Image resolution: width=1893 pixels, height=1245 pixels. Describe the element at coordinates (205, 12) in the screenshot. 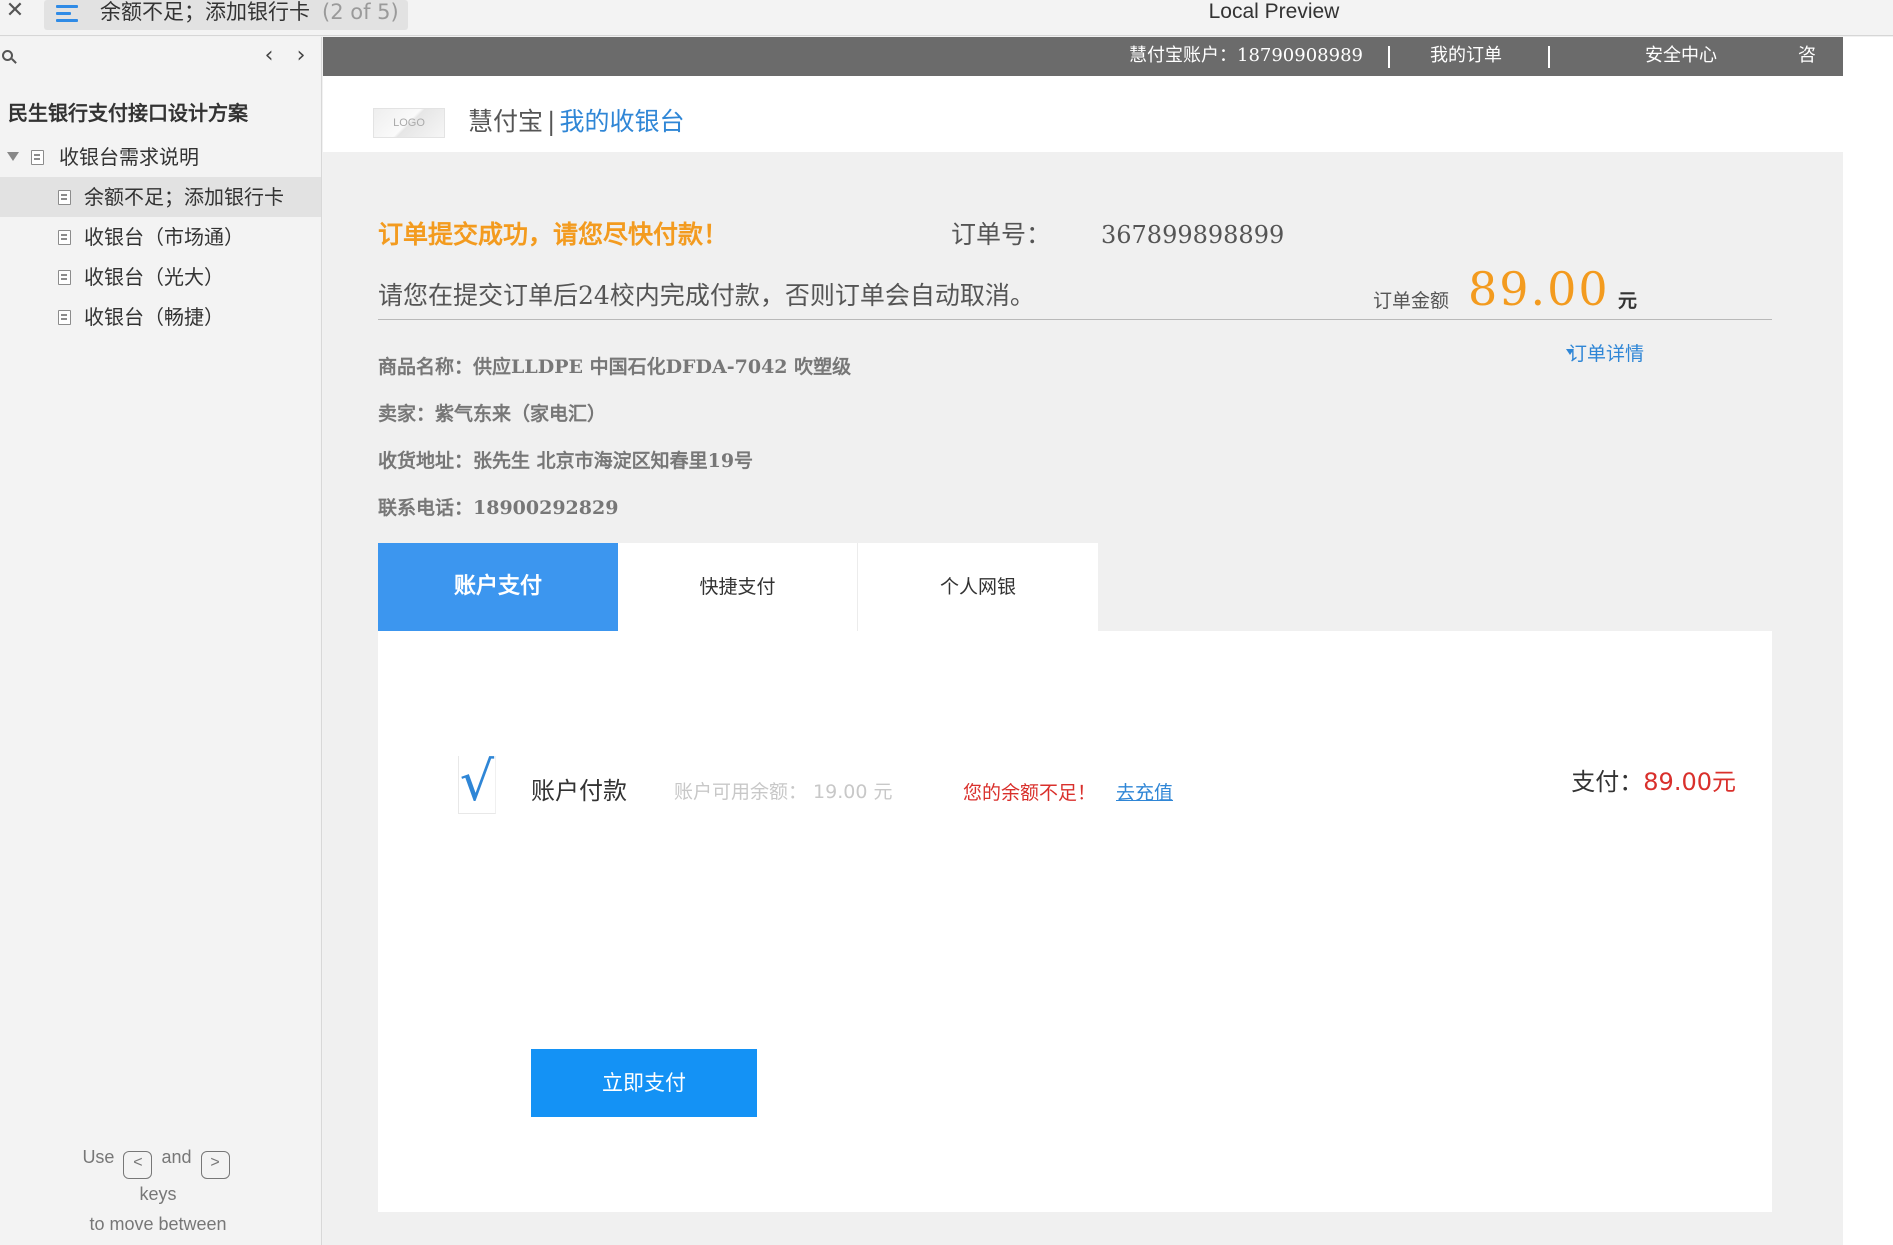

I see `page-title-text: 余额不足；添加银行卡` at that location.